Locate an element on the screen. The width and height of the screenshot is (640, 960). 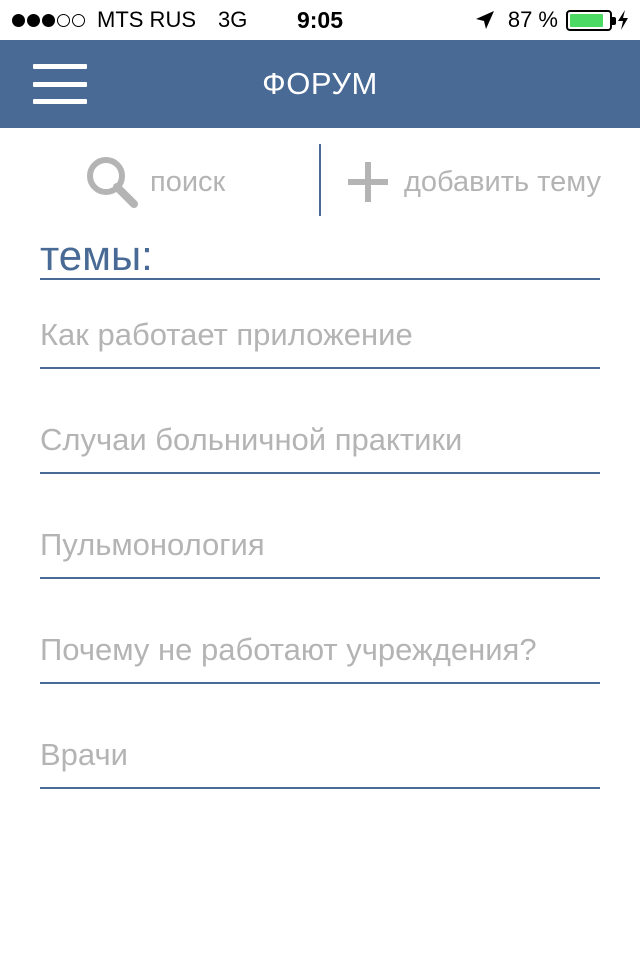
battery-tip is located at coordinates (614, 20).